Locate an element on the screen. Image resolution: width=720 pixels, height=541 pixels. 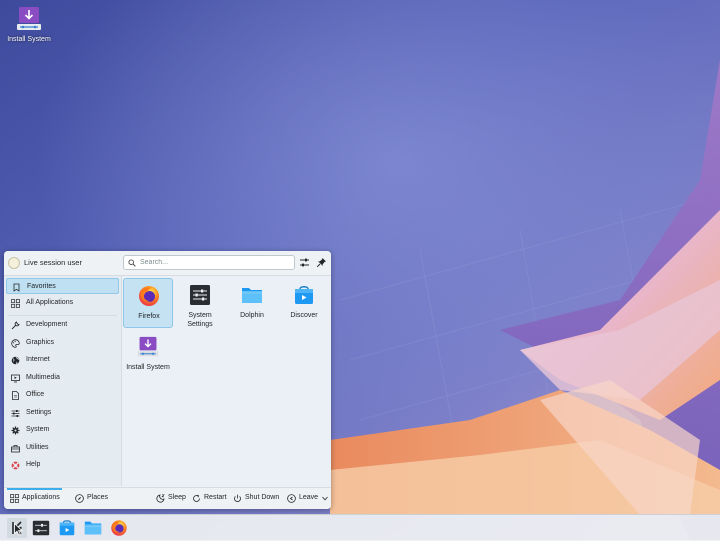
power-icon is located at coordinates (237, 498).